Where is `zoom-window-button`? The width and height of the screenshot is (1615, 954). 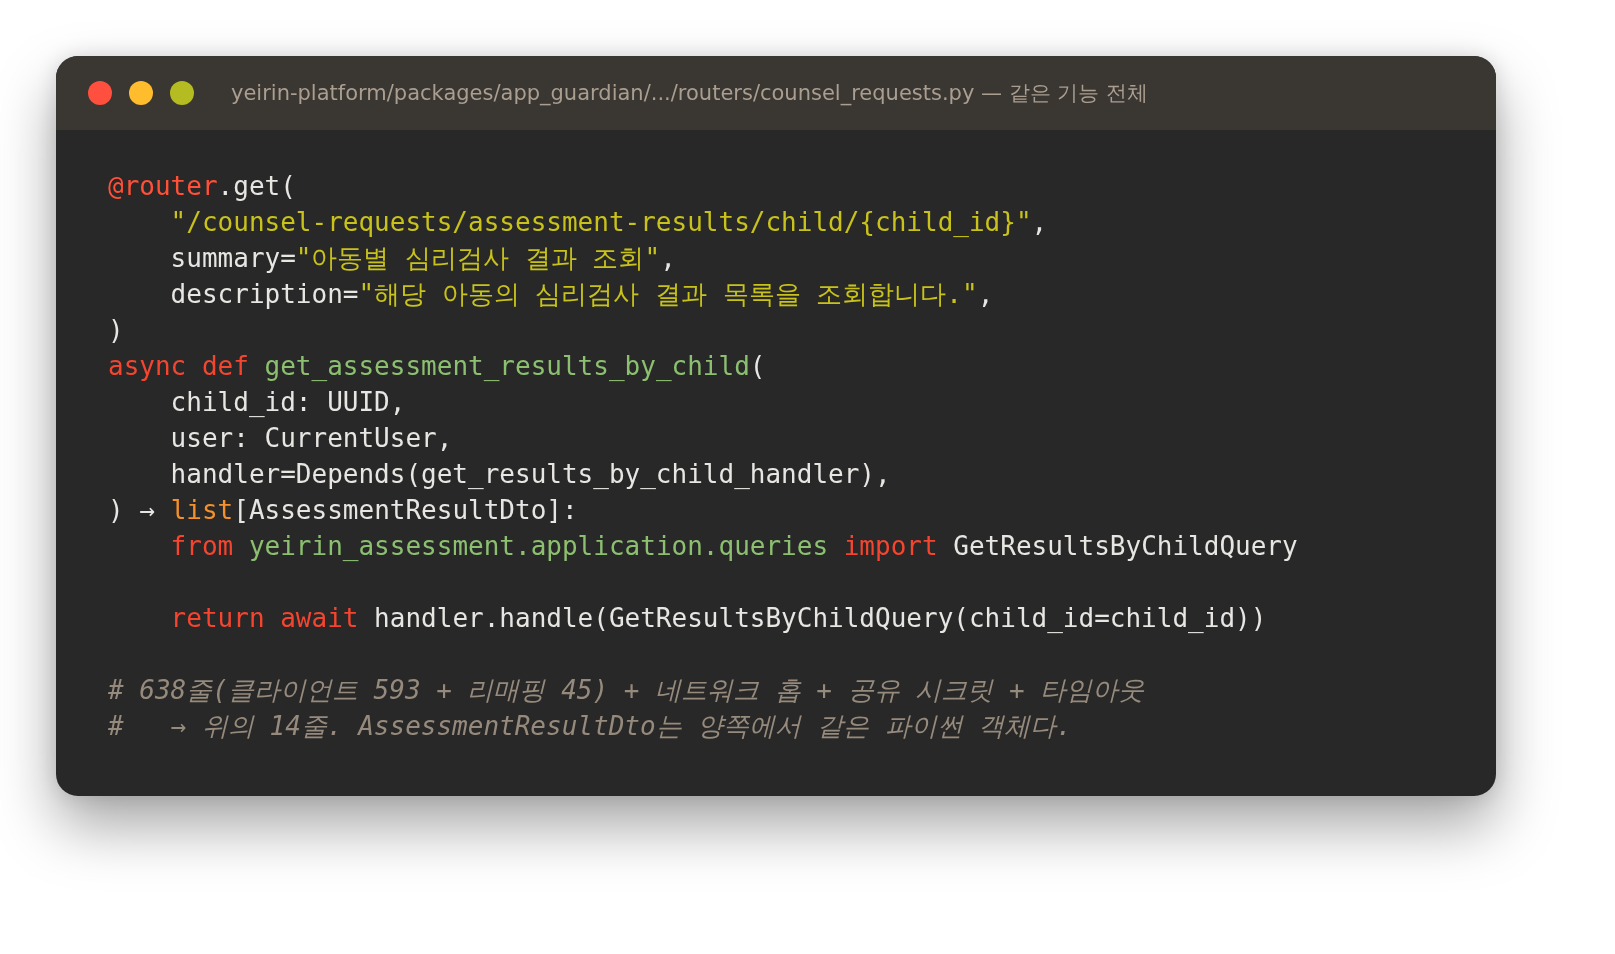 zoom-window-button is located at coordinates (182, 93).